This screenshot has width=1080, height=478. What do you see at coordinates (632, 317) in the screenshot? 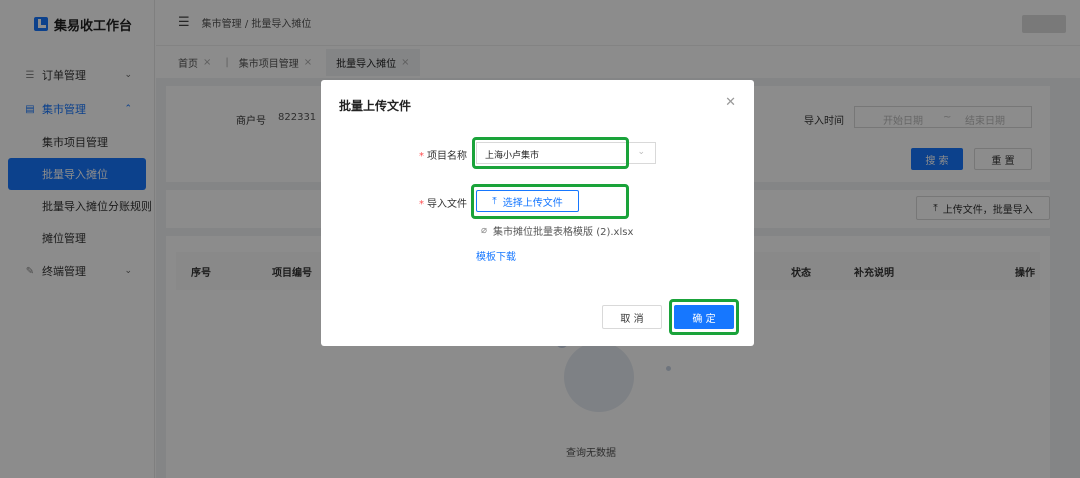
I see `cancel-button: 取 消` at bounding box center [632, 317].